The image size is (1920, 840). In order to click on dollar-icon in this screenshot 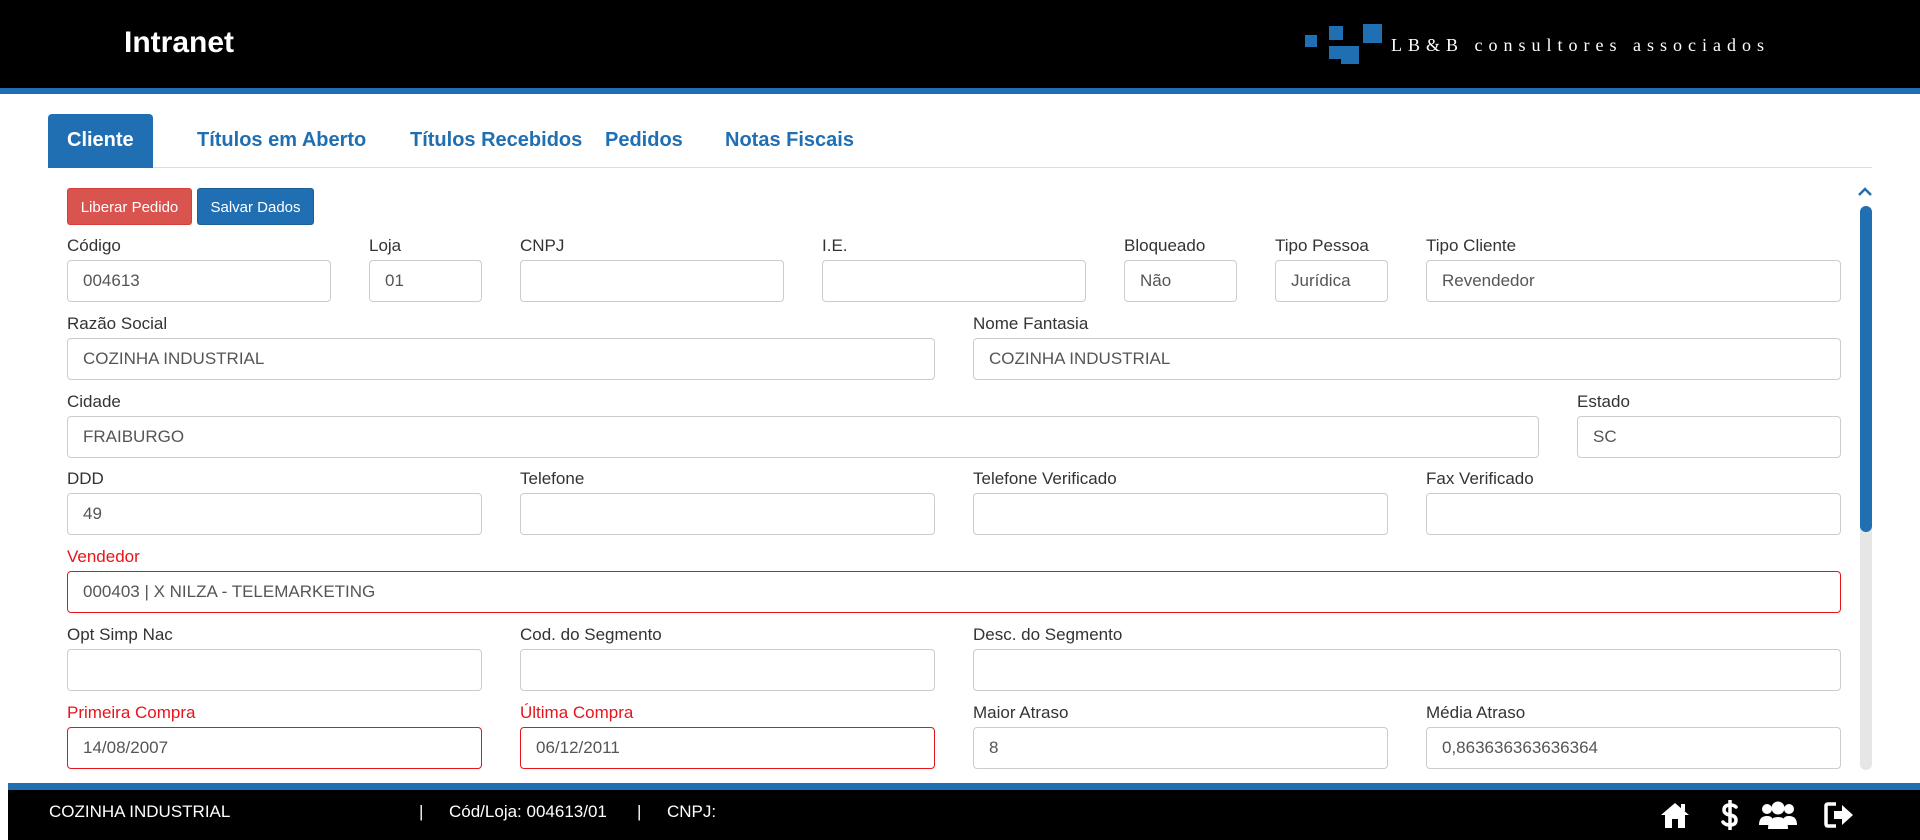, I will do `click(1730, 815)`.